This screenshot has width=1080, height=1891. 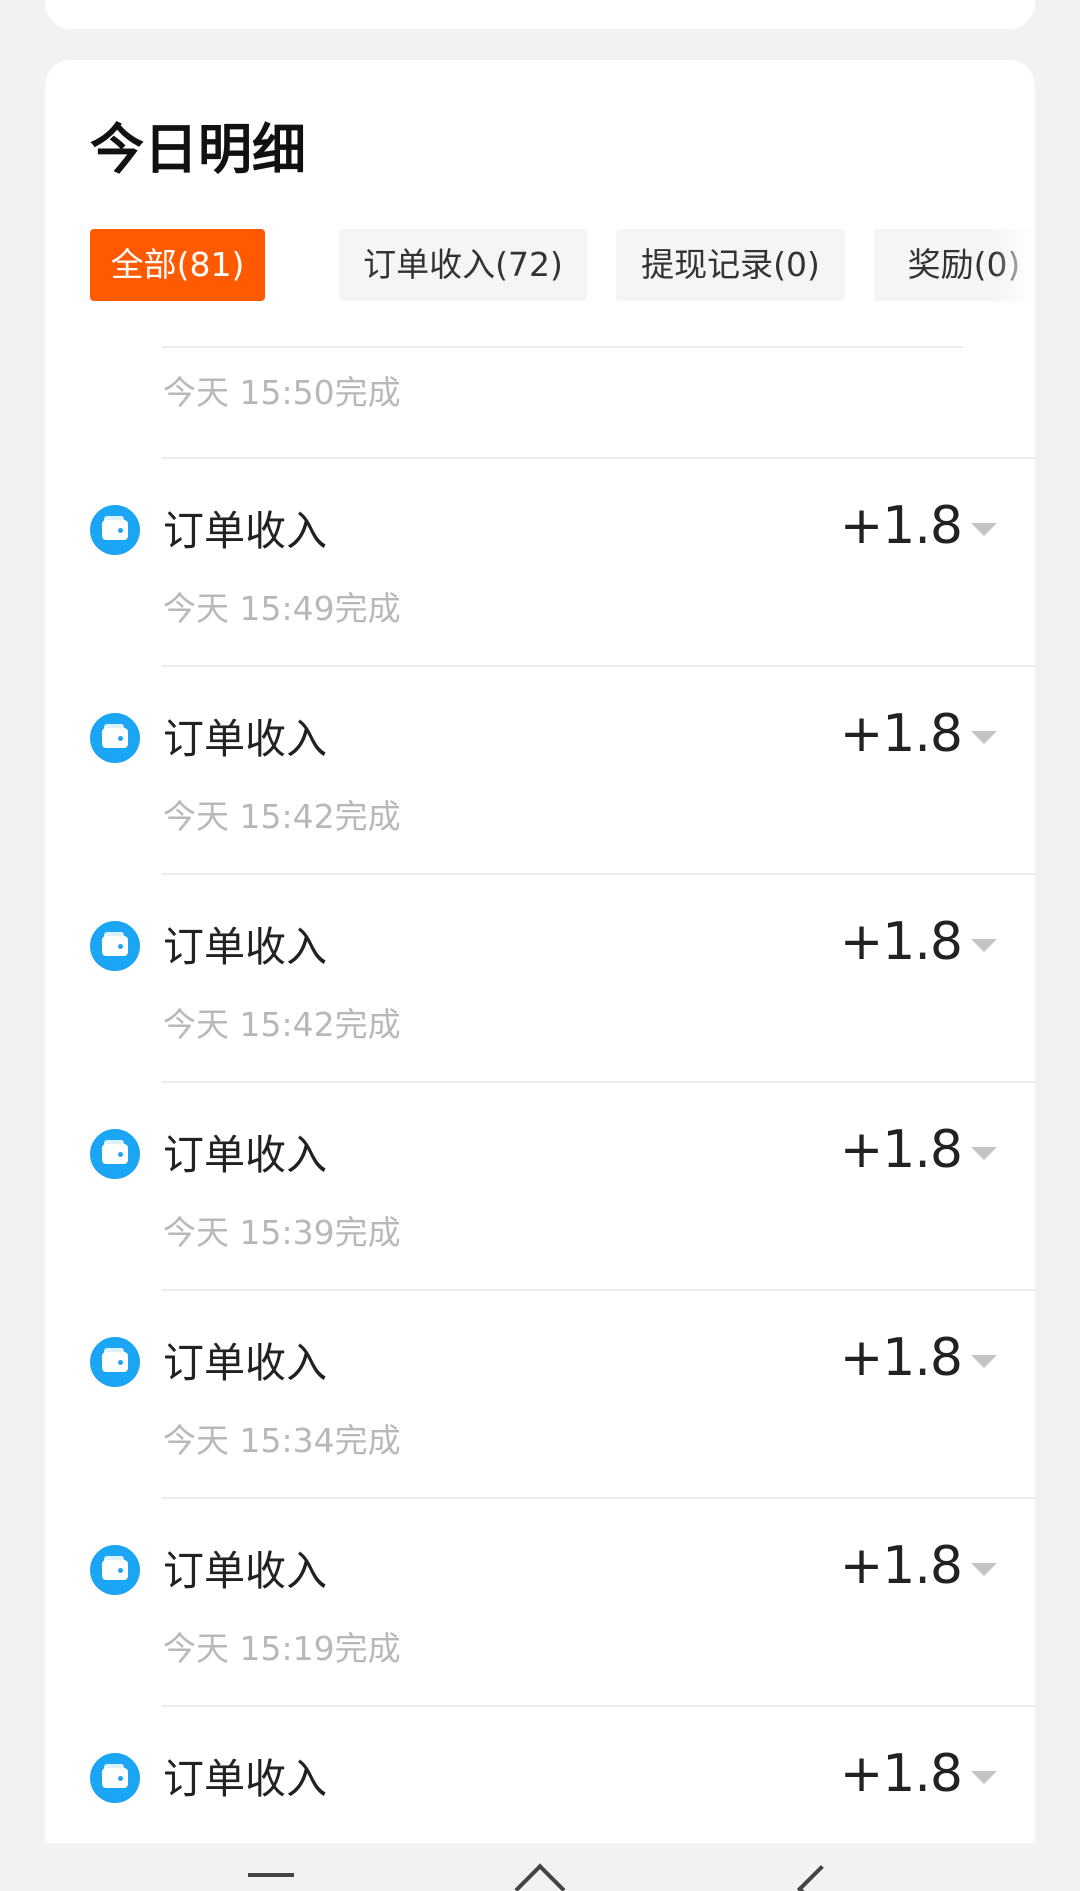 I want to click on list-item: 订单收入 +1.8 今天 15:39完成, so click(x=540, y=1187).